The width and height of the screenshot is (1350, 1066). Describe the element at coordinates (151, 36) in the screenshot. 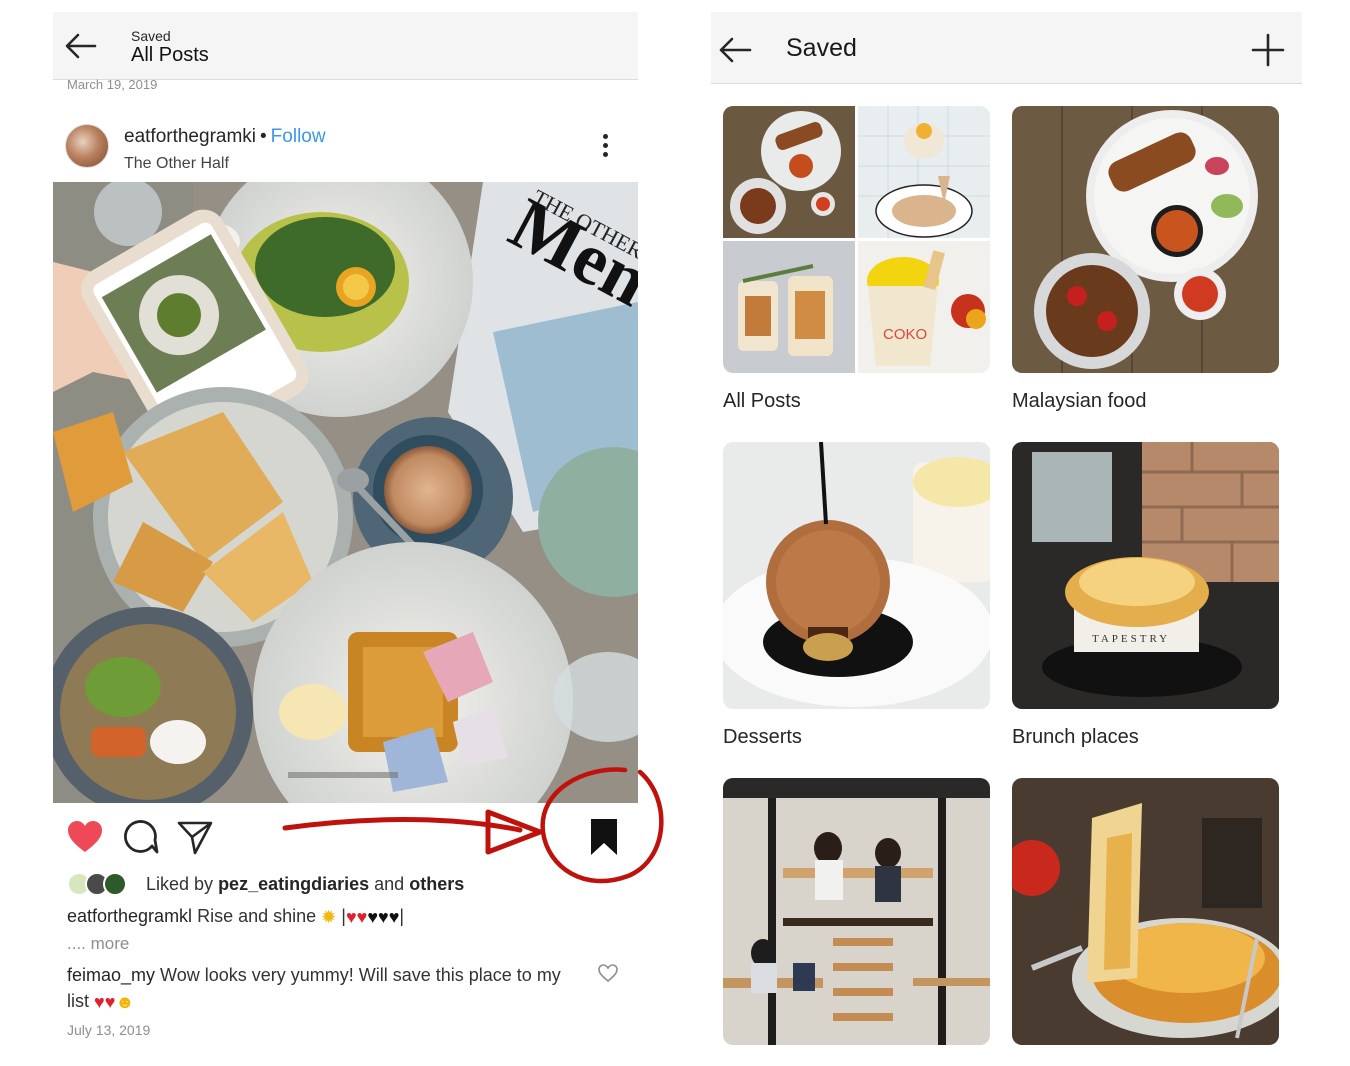

I see `header-subtitle: Saved` at that location.